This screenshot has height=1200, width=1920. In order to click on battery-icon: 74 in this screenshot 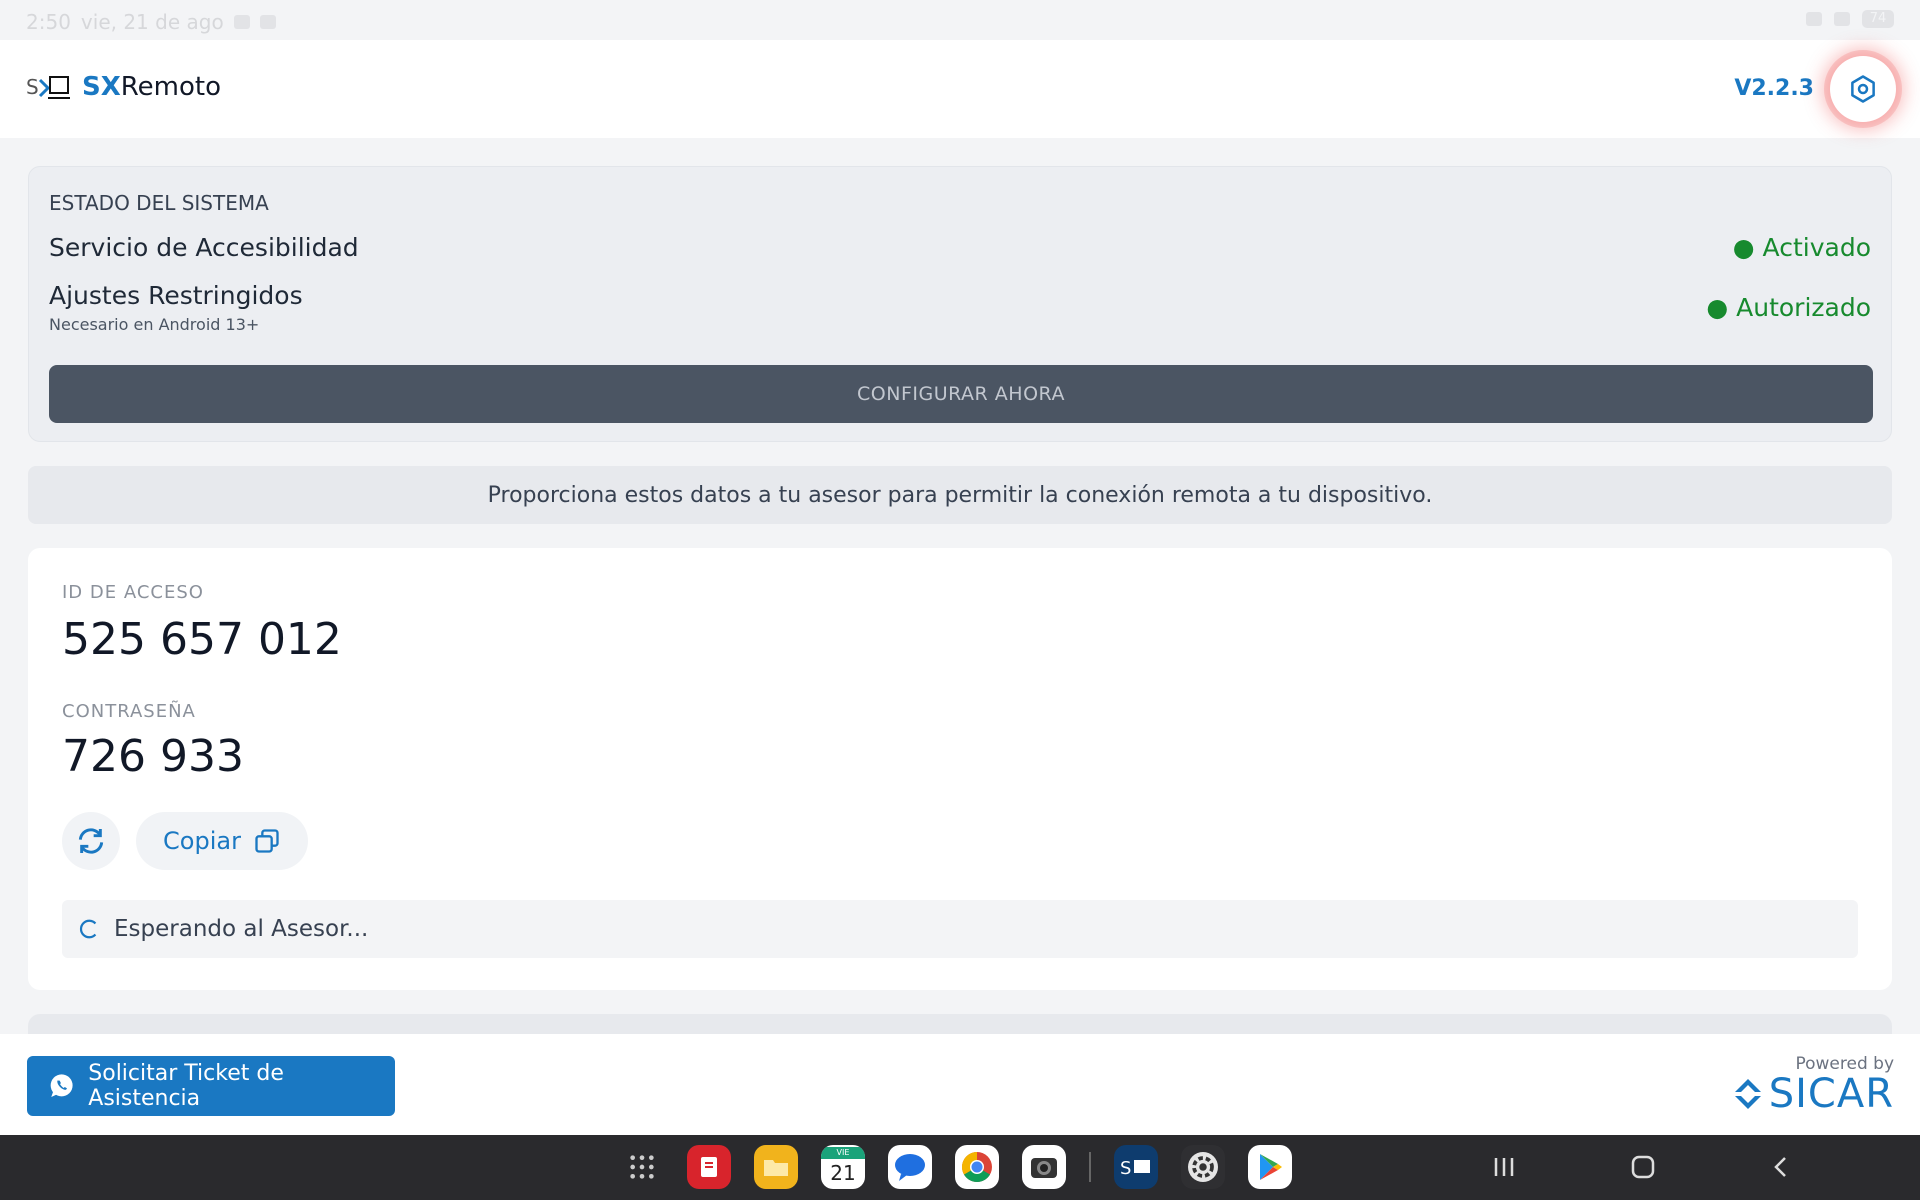, I will do `click(1878, 19)`.